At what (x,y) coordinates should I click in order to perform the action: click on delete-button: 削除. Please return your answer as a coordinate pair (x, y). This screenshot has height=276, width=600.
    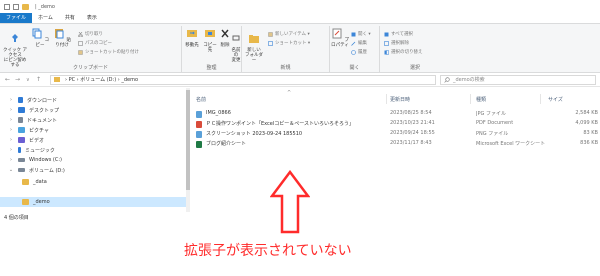
    Looking at the image, I should click on (225, 38).